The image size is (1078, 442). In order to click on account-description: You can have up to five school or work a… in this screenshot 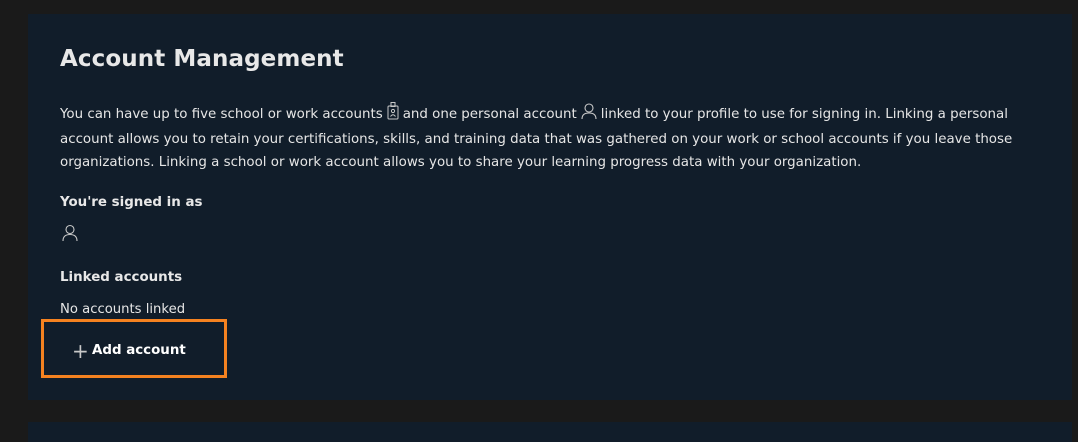, I will do `click(555, 138)`.